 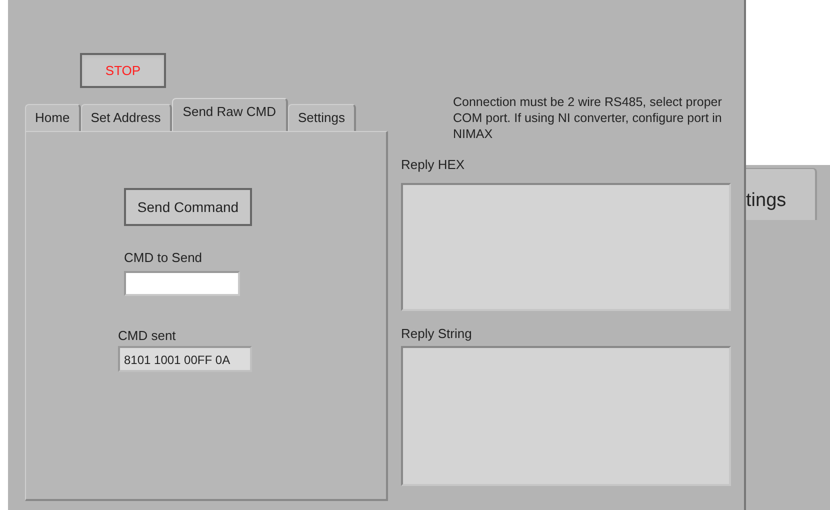 What do you see at coordinates (322, 117) in the screenshot?
I see `tab: Settings` at bounding box center [322, 117].